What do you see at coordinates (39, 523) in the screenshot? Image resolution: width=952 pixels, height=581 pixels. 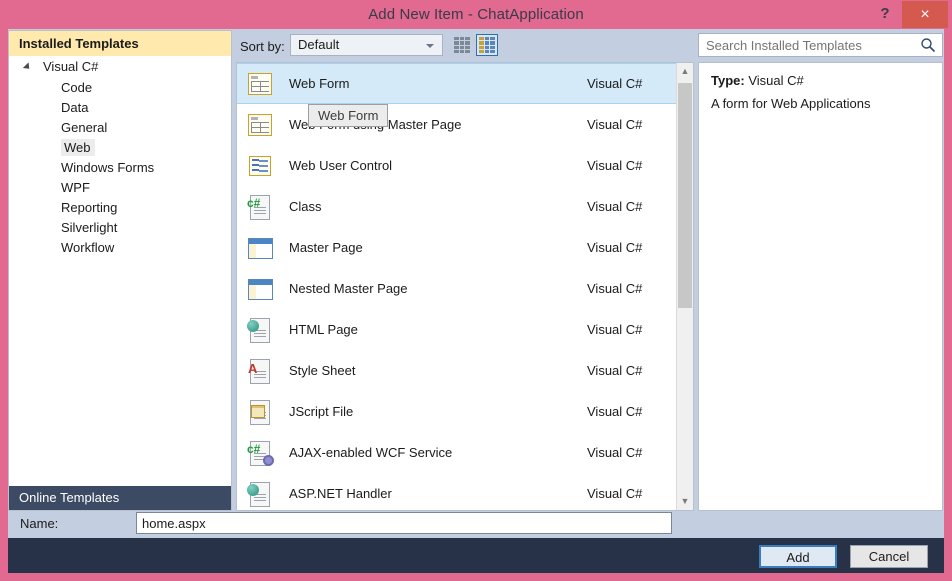 I see `name-label: Name:` at bounding box center [39, 523].